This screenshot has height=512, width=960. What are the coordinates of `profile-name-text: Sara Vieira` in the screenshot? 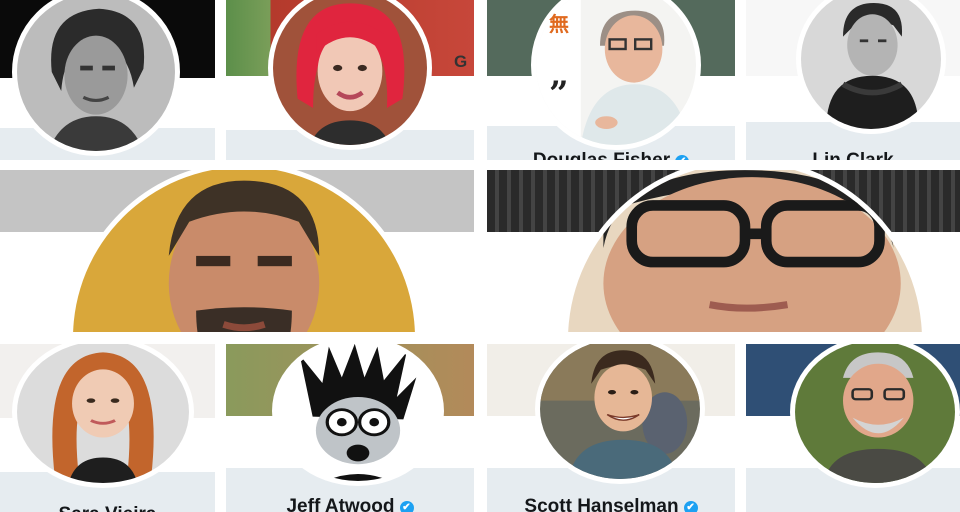 It's located at (108, 508).